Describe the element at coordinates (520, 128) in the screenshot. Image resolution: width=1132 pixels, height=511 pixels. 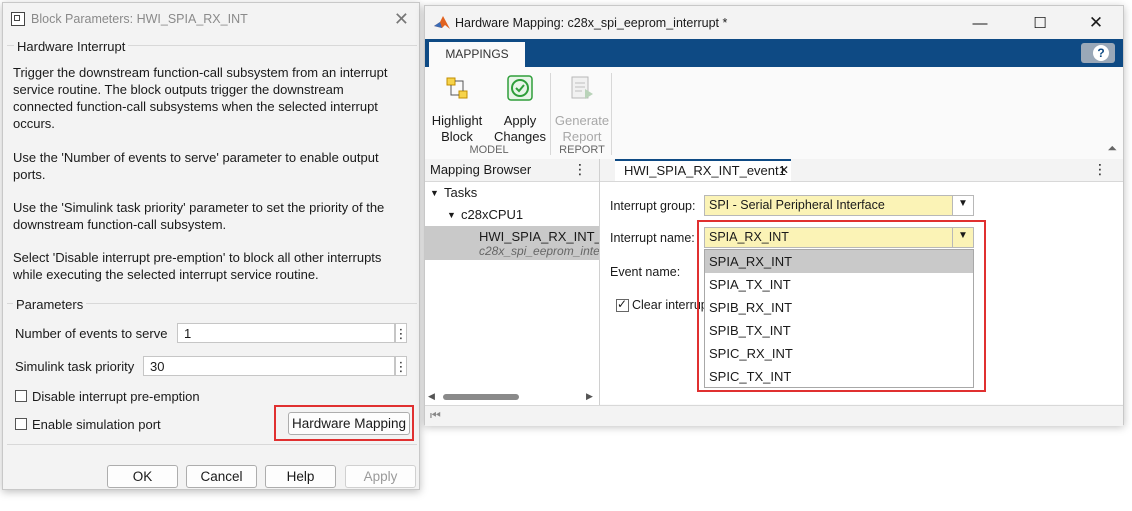
I see `apply-changes-label: Apply Changes` at that location.